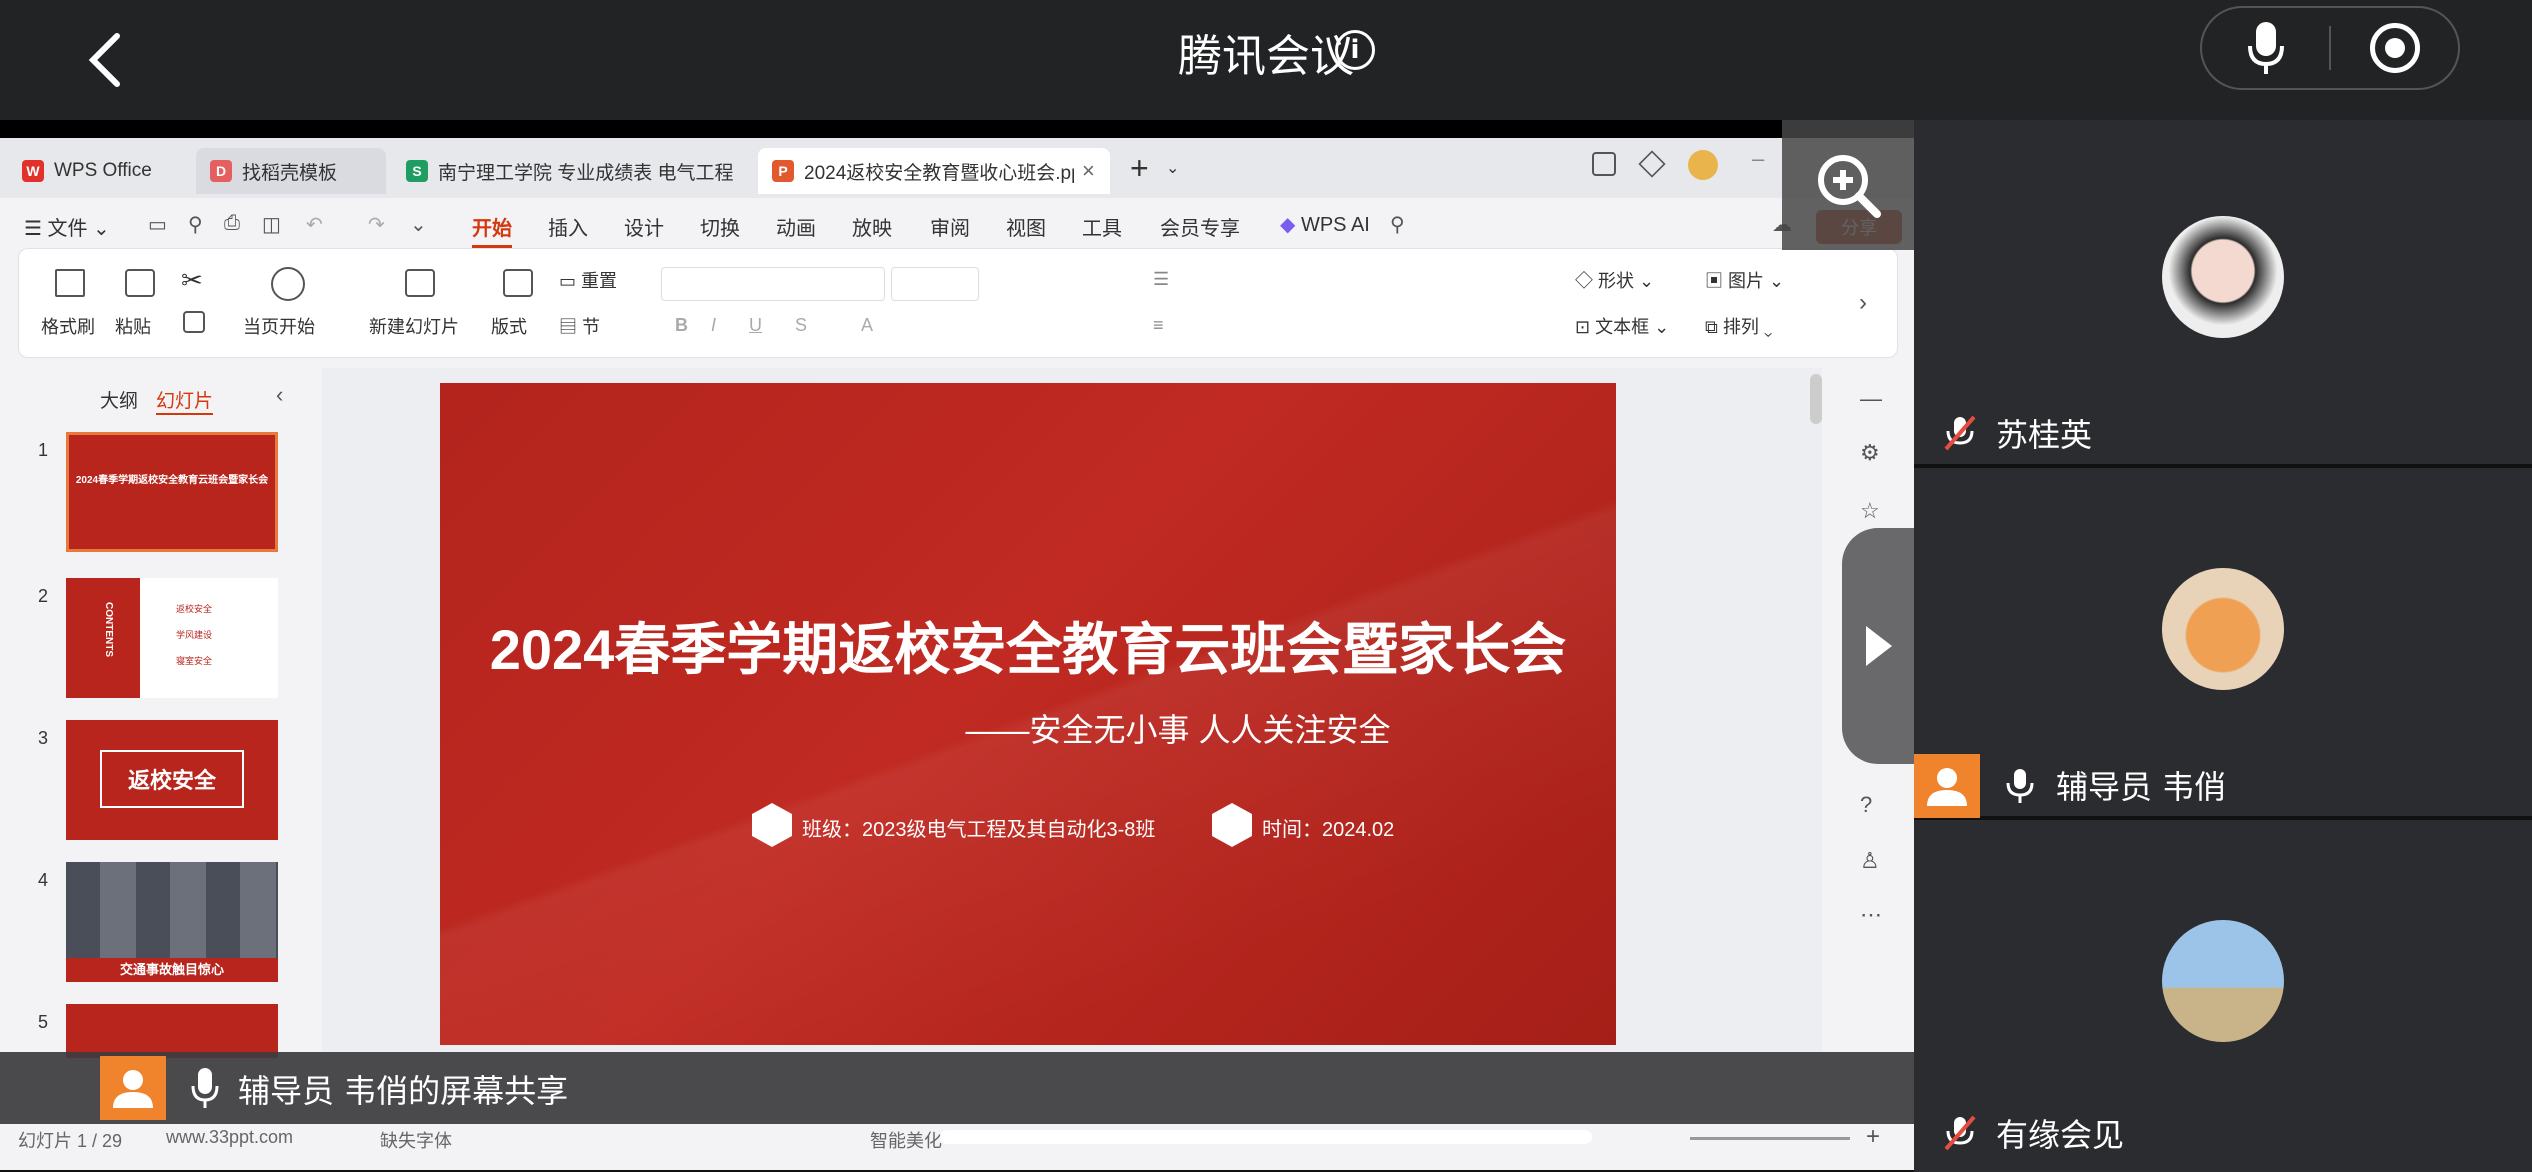 The image size is (2532, 1172). I want to click on participant-tile: 有缘会见, so click(2223, 998).